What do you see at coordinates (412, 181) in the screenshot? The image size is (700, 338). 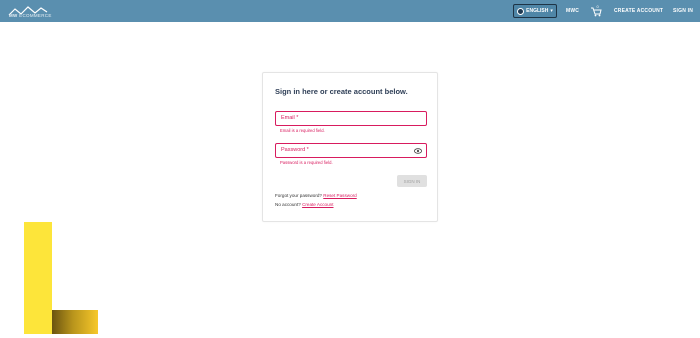 I see `sign-in-button: SIGN IN` at bounding box center [412, 181].